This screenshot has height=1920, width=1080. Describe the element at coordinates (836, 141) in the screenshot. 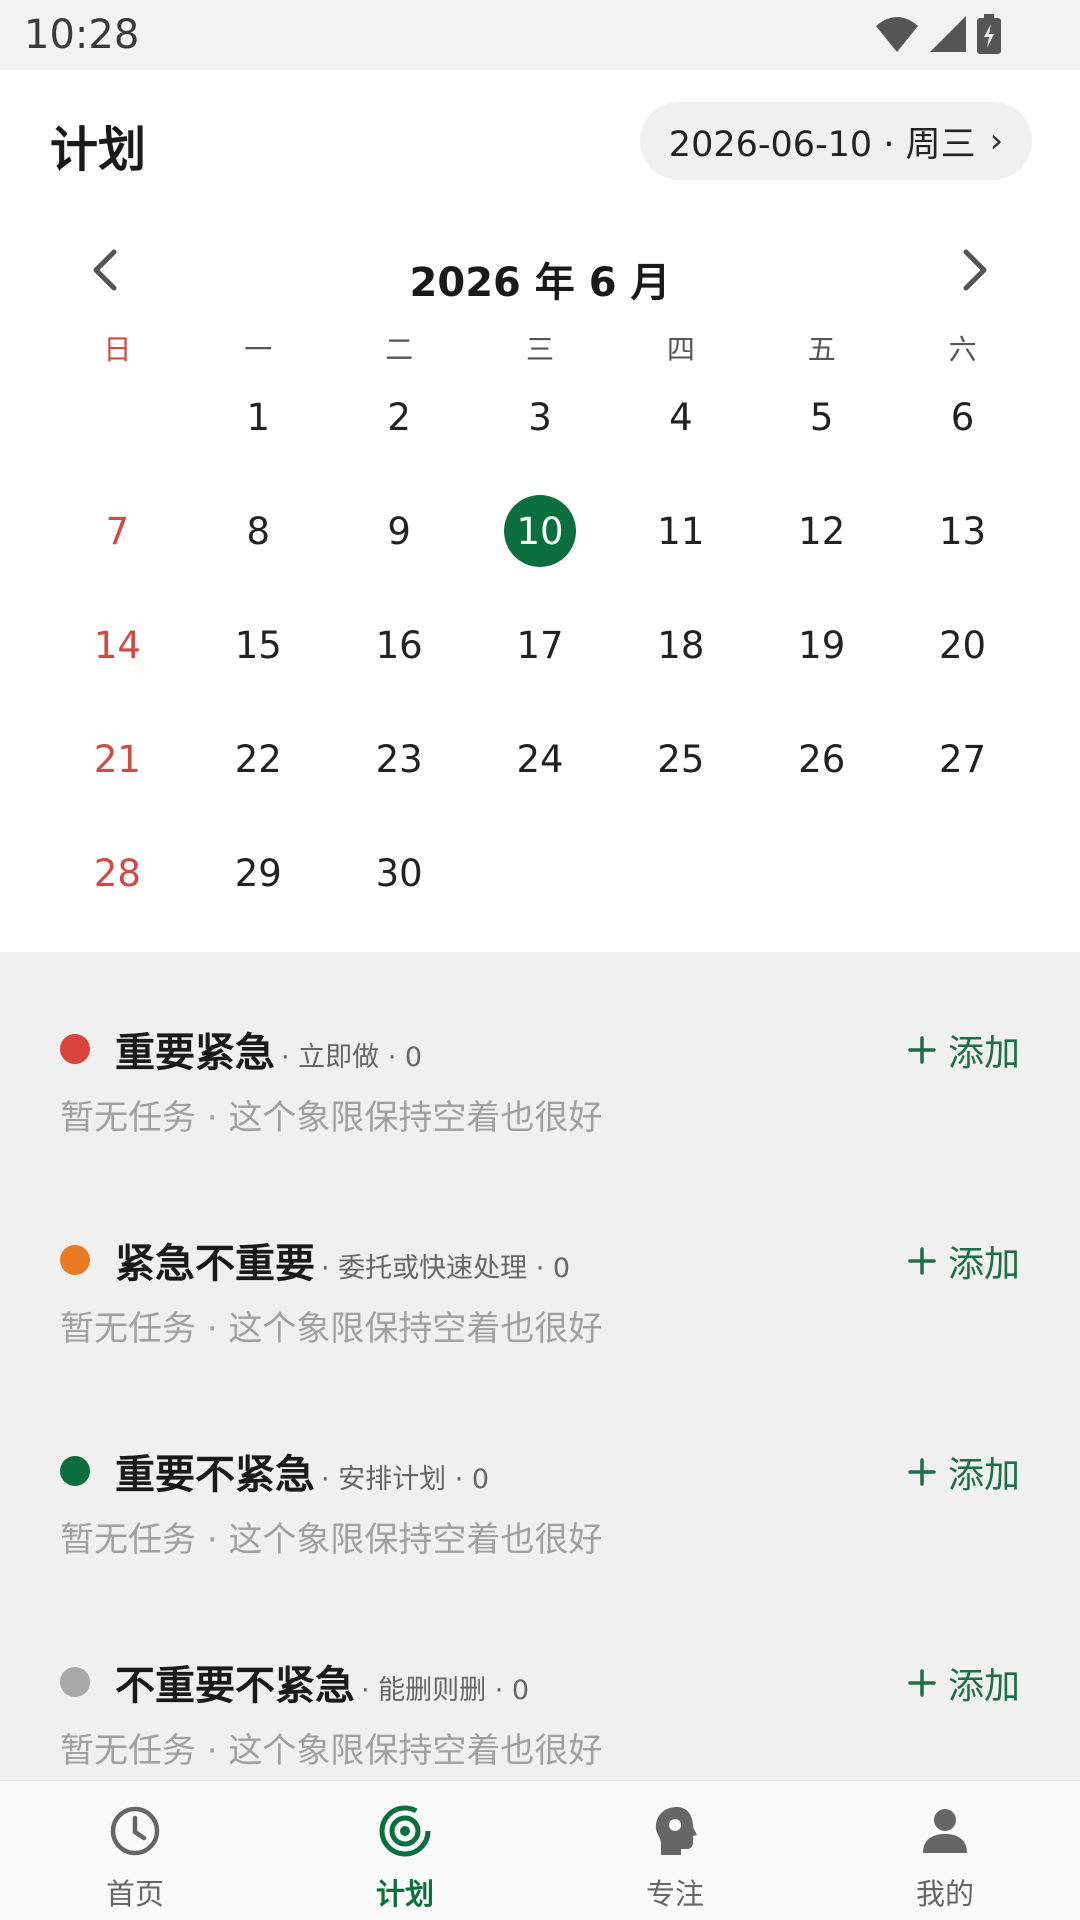

I see `date-selector-button: 2026-06-10 · 周三 ›` at that location.